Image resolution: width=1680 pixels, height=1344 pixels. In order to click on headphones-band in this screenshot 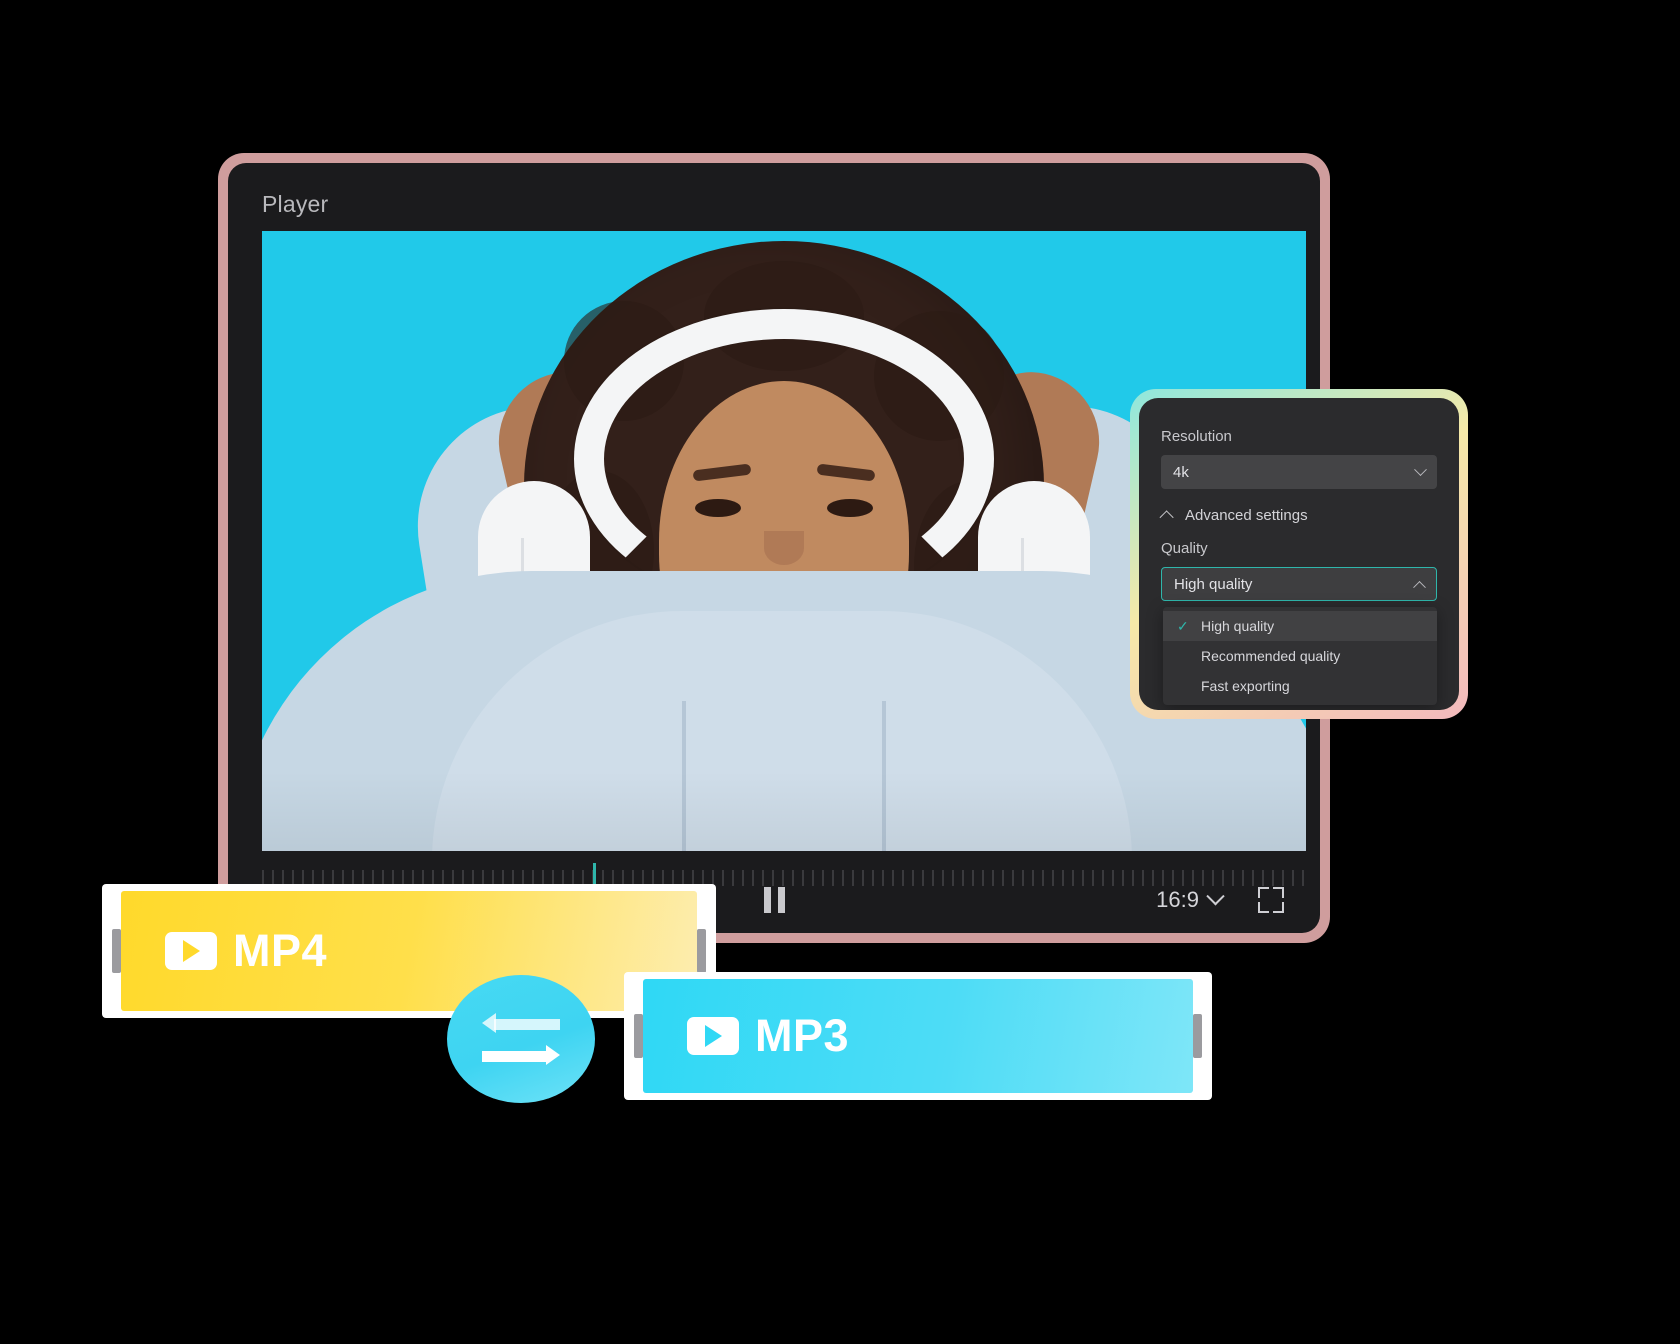, I will do `click(784, 459)`.